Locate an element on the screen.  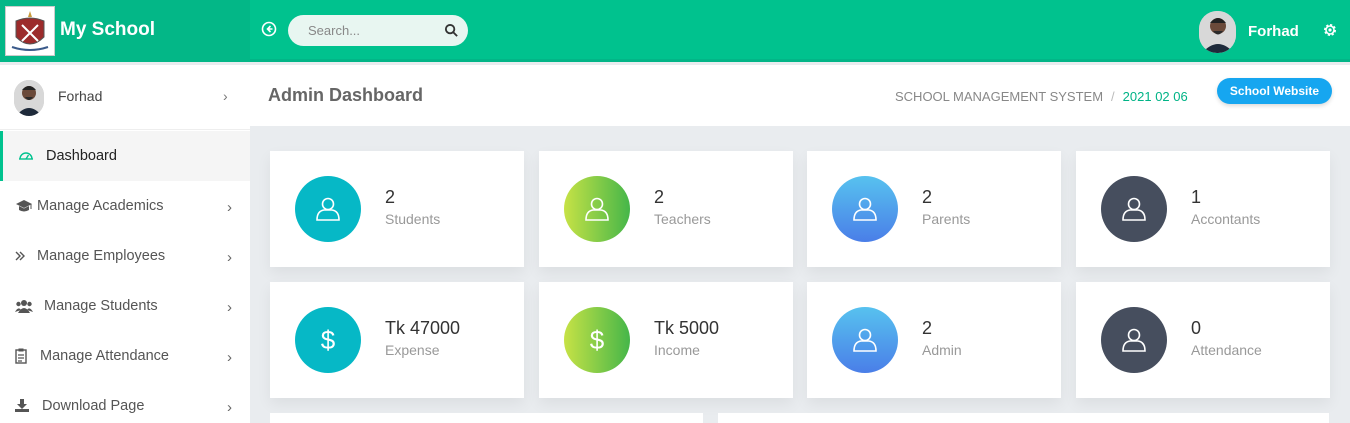
stat-card-teachers: 2 Teachers is located at coordinates (666, 209).